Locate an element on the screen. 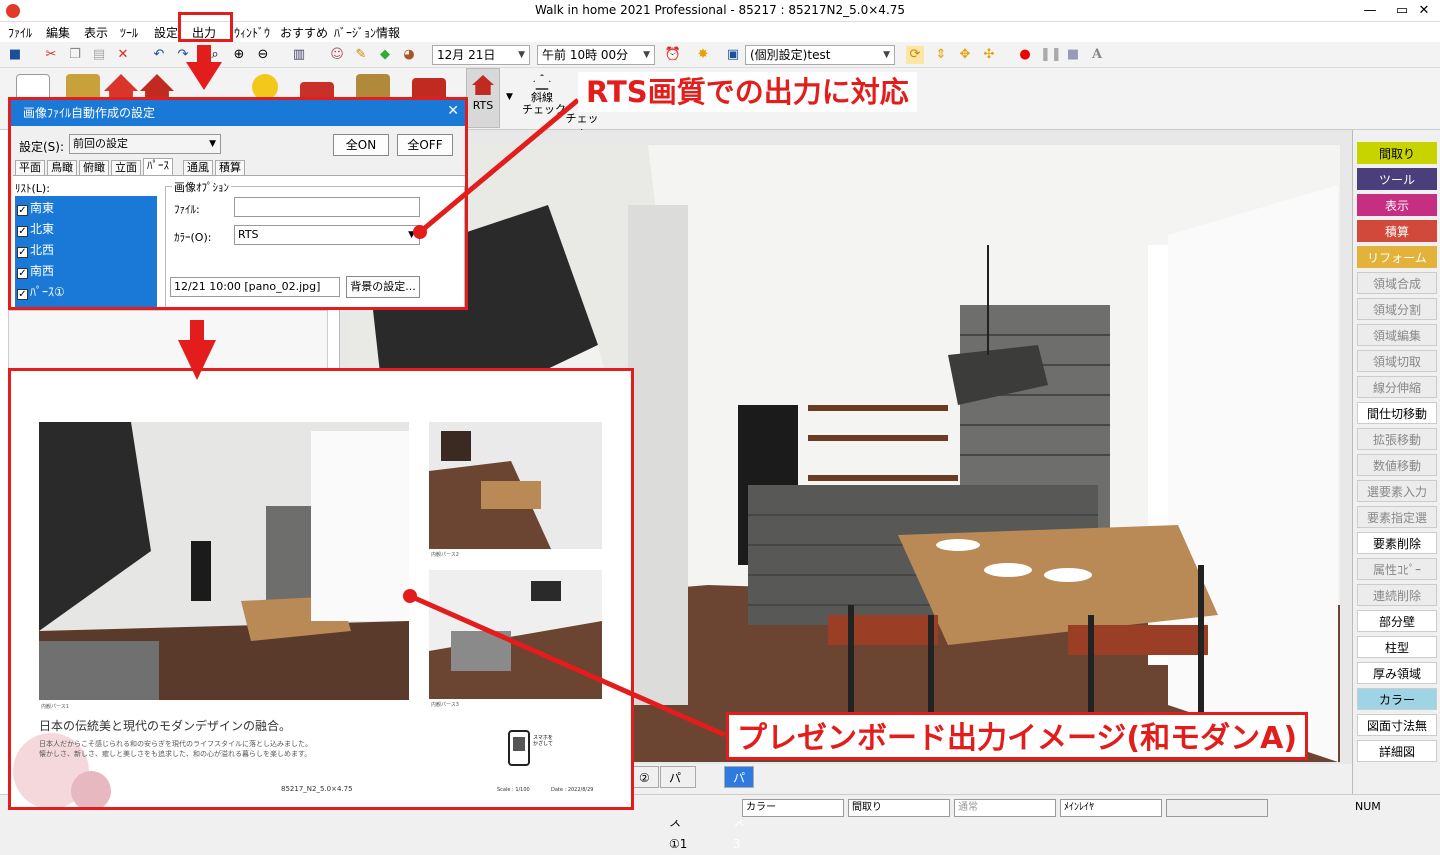  list-item: ✓ 南西 is located at coordinates (87, 271).